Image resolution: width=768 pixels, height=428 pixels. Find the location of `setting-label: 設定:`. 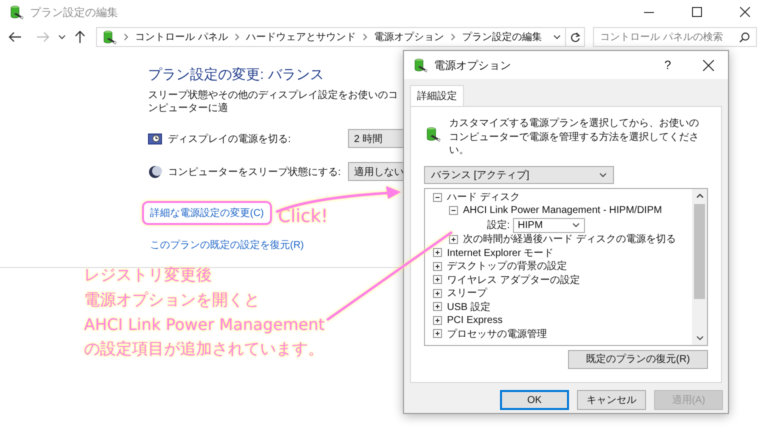

setting-label: 設定: is located at coordinates (498, 225).